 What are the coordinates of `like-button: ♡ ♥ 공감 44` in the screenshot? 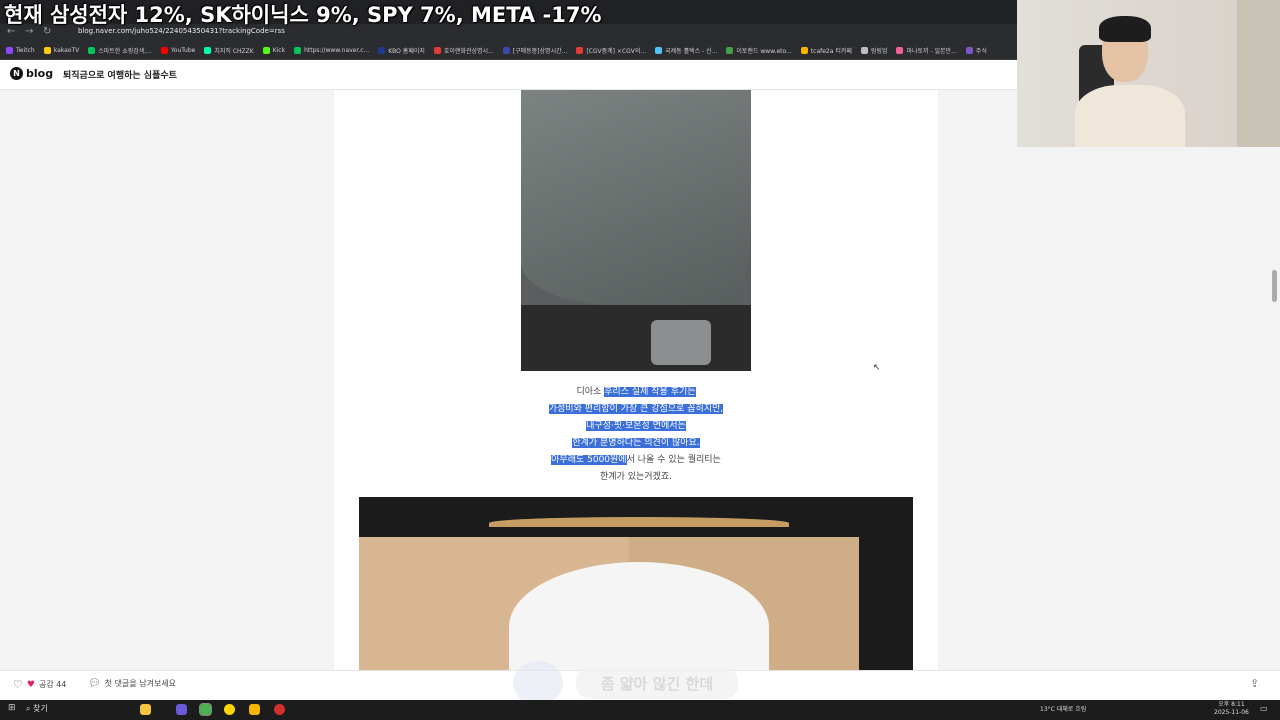 It's located at (39, 684).